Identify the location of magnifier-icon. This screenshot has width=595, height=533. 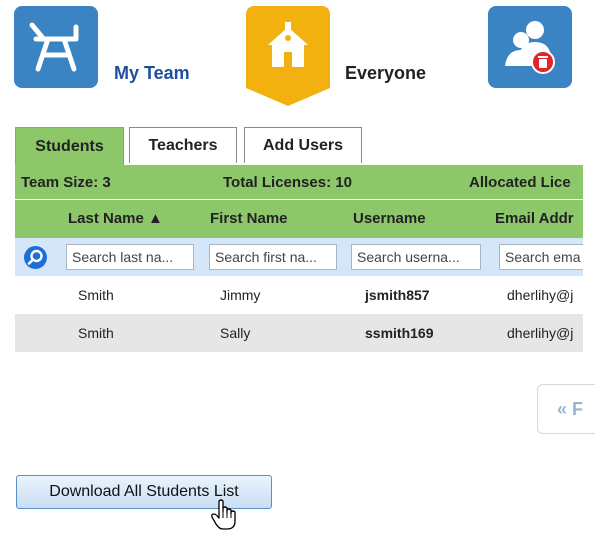
(35, 257).